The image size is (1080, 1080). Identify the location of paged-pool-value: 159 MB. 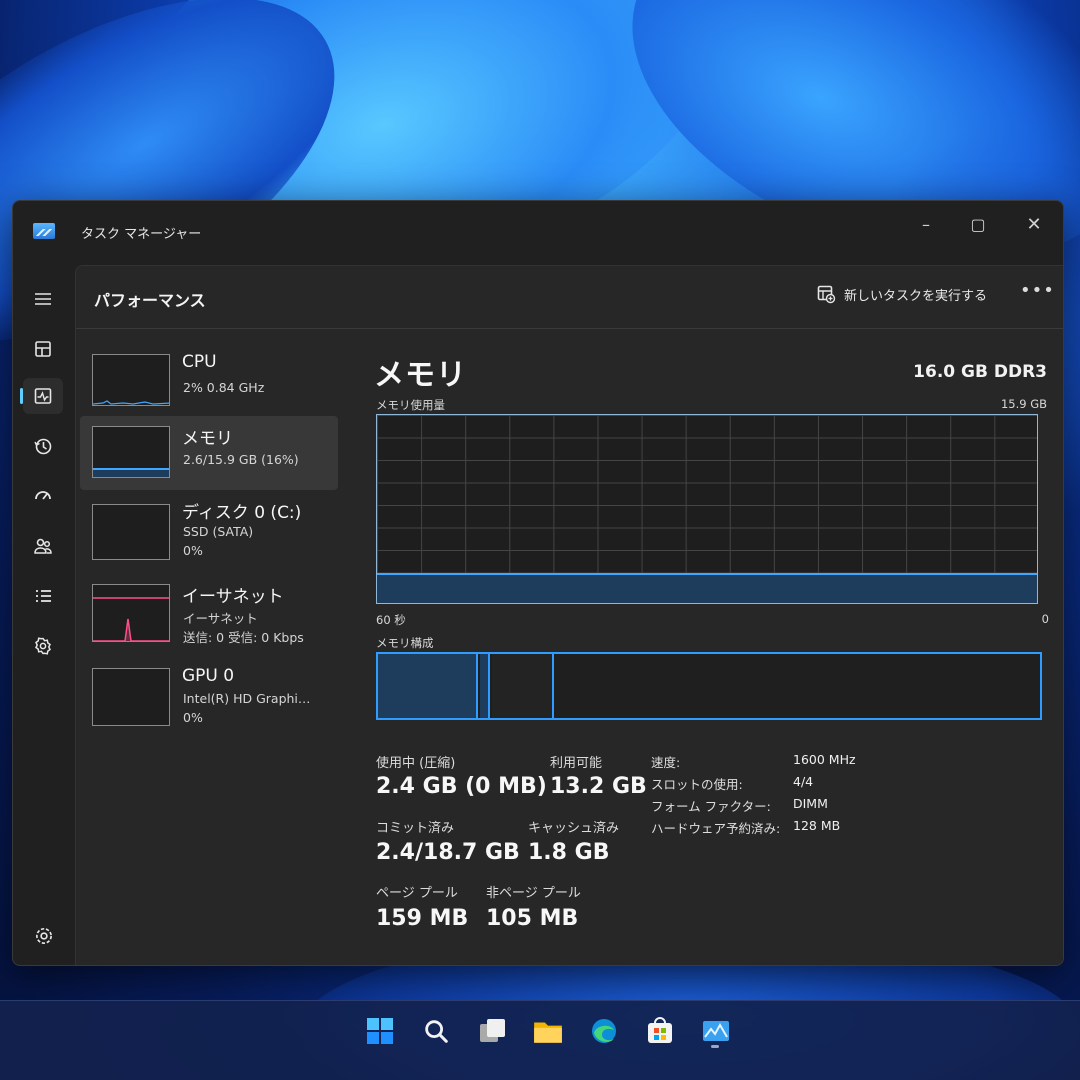
(422, 918).